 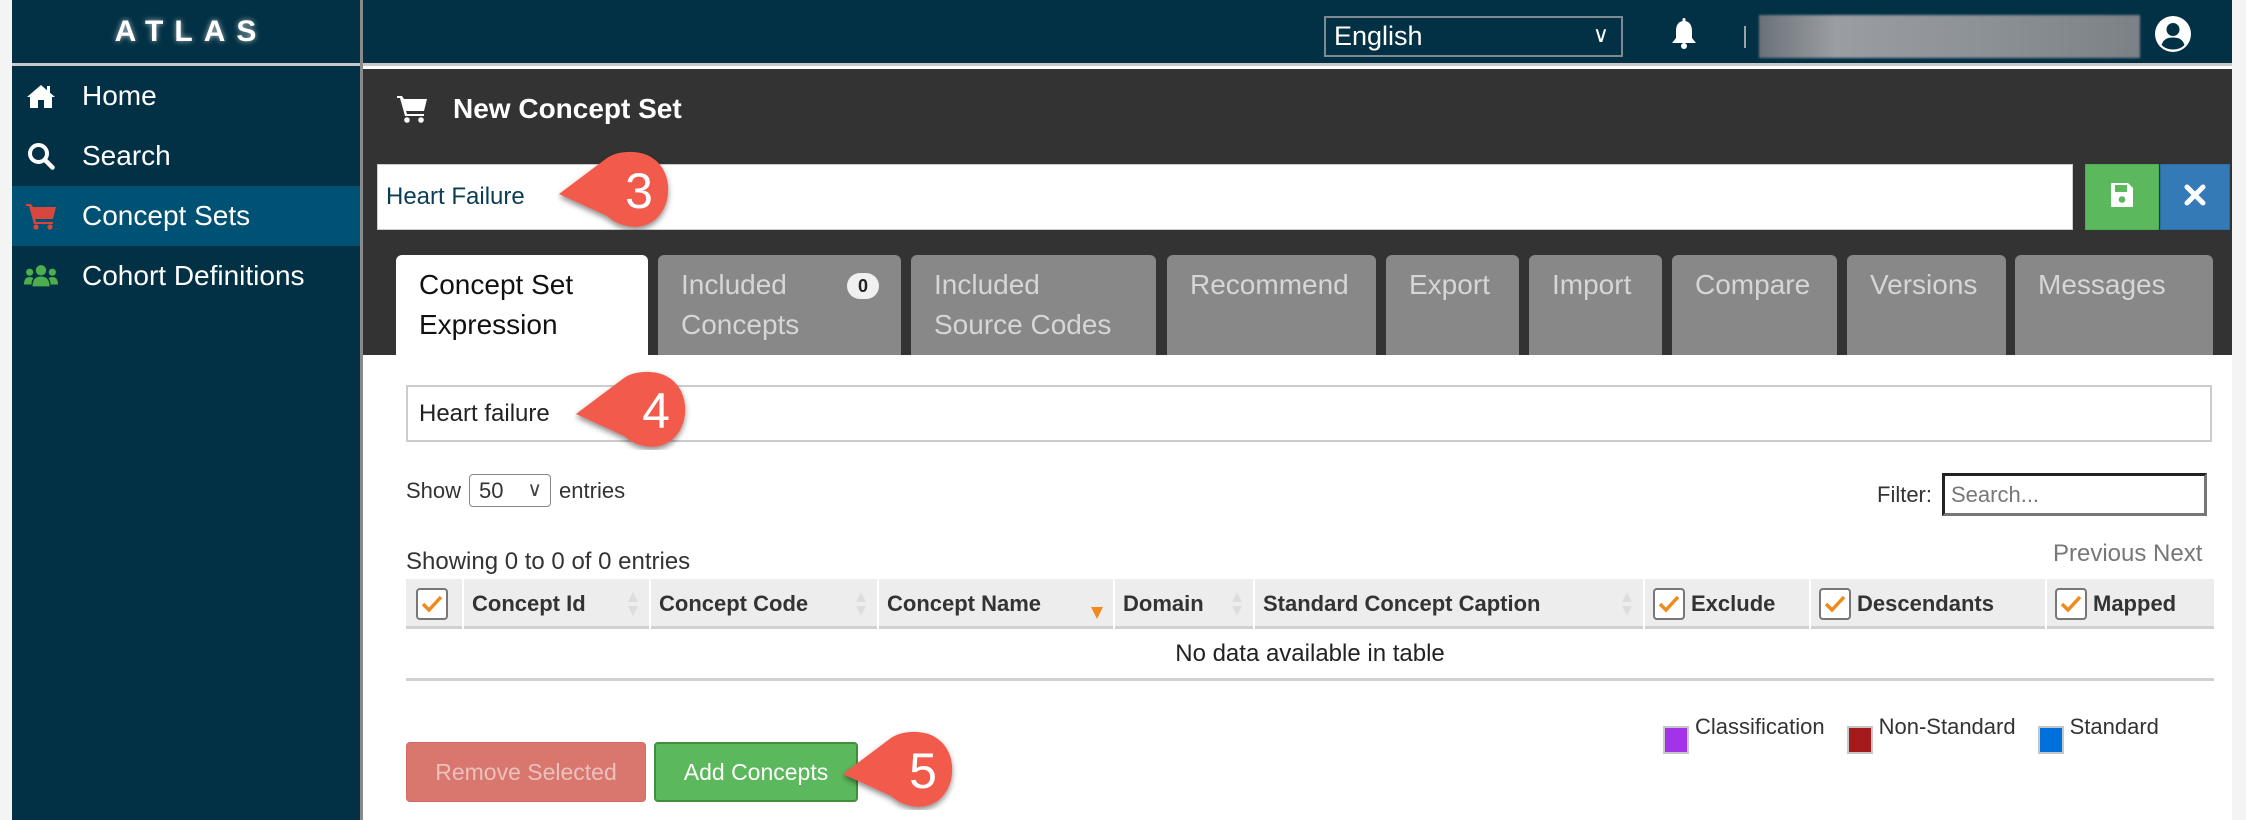 I want to click on column-header-standard-concept-caption: Standard Concept Caption, so click(x=1448, y=604).